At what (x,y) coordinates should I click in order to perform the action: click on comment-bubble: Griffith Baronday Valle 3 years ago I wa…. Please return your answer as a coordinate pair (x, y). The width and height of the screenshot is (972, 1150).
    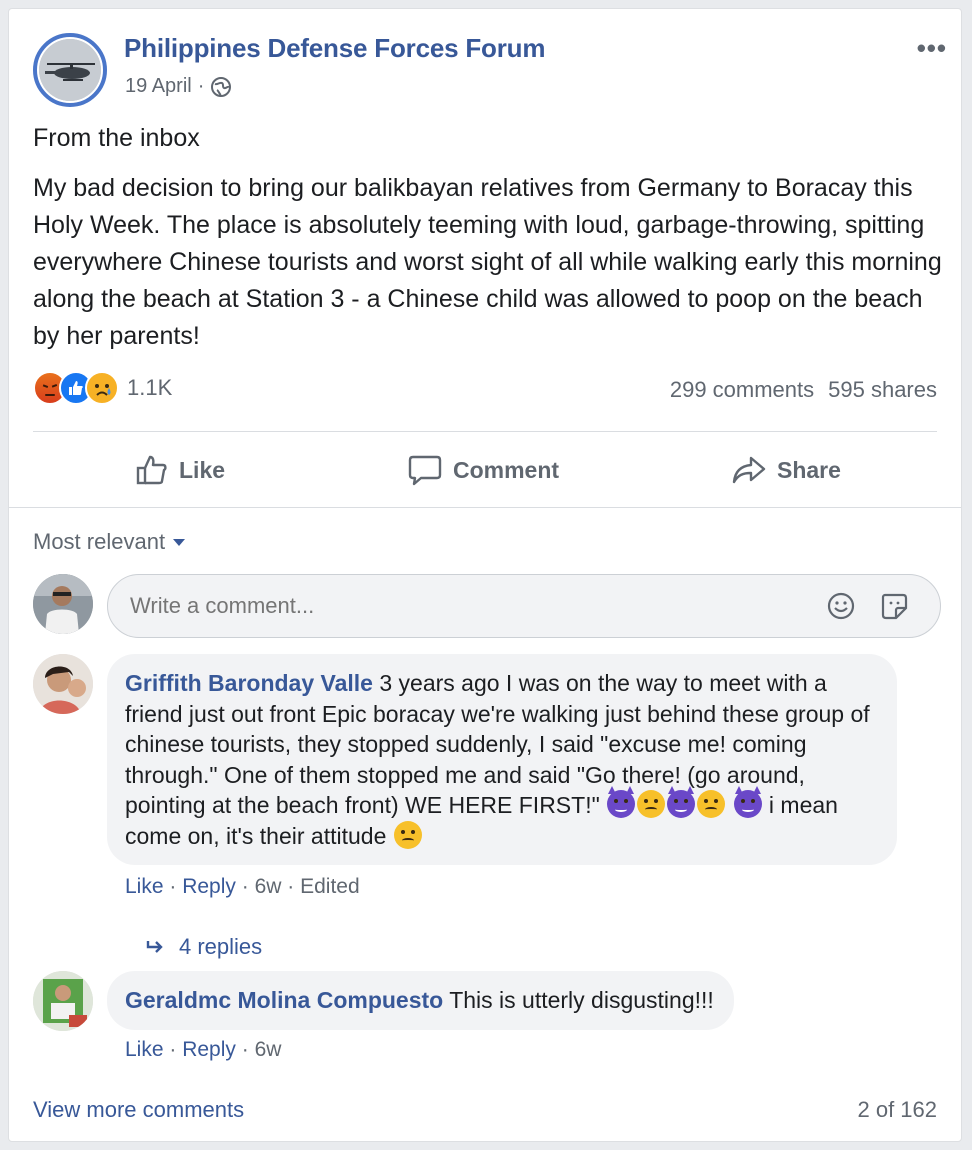
    Looking at the image, I should click on (502, 759).